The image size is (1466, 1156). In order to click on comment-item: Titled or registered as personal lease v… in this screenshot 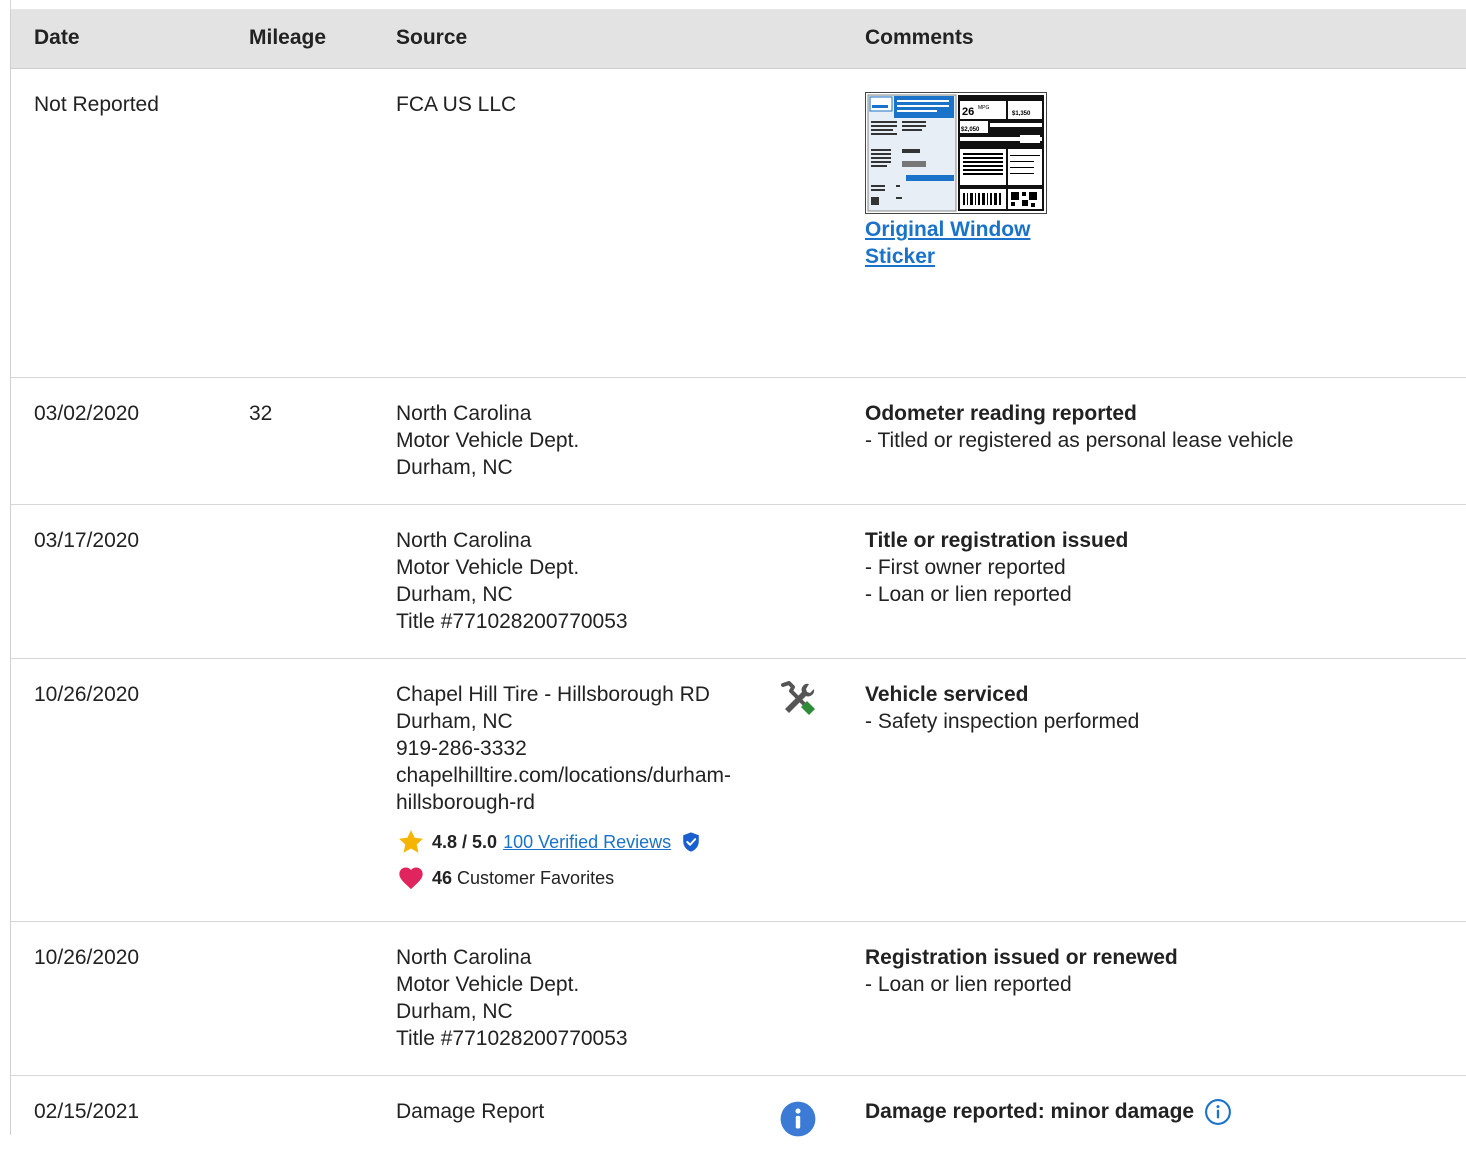, I will do `click(1160, 440)`.